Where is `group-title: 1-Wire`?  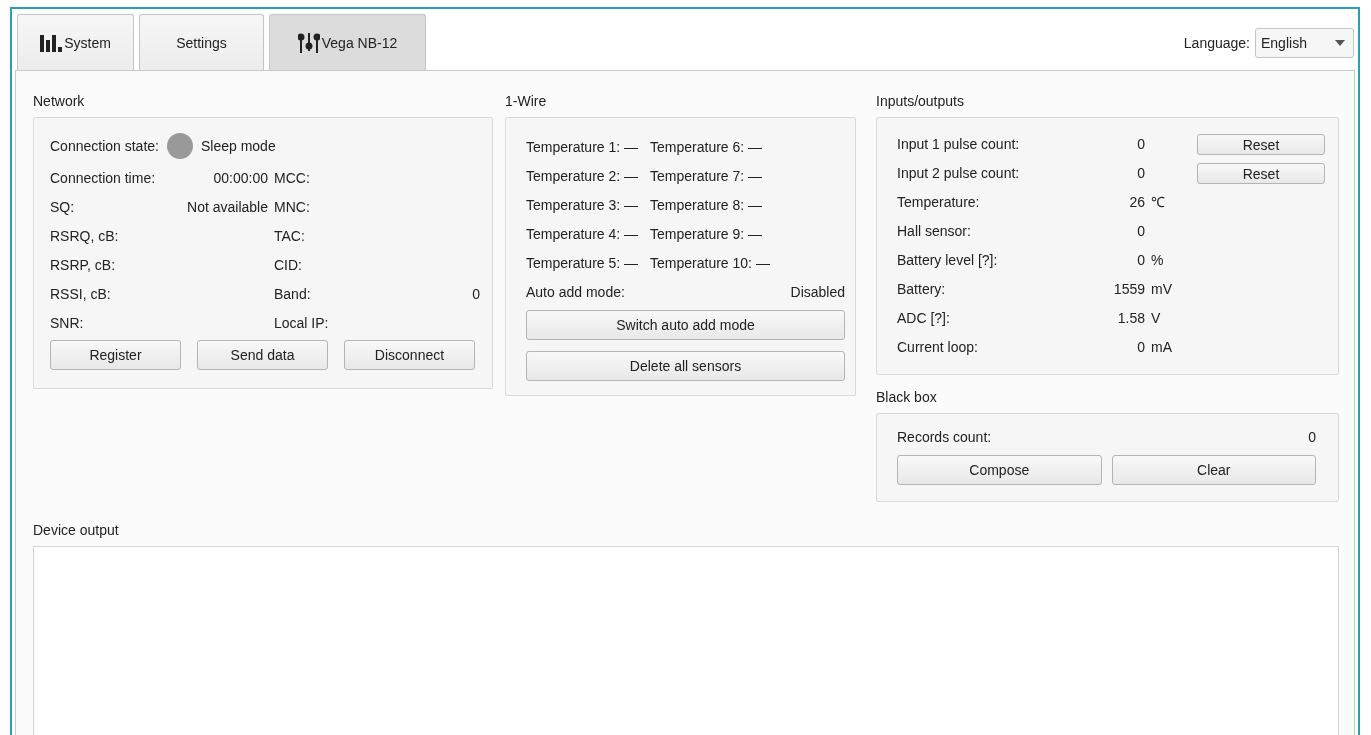 group-title: 1-Wire is located at coordinates (526, 101).